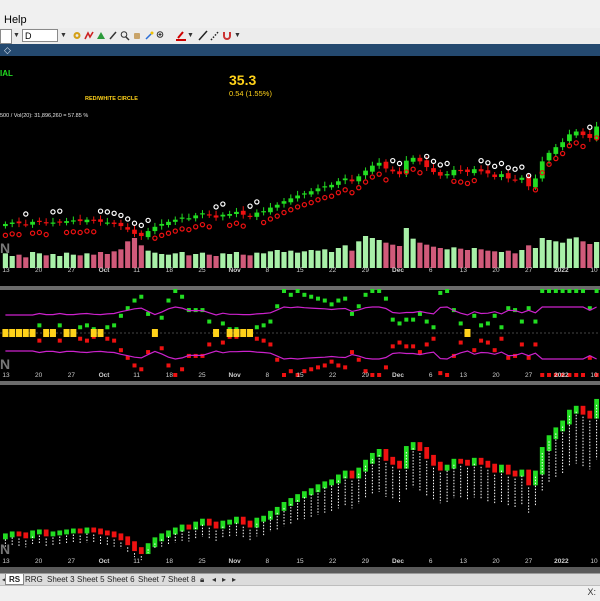 The height and width of the screenshot is (601, 600). What do you see at coordinates (61, 579) in the screenshot?
I see `sheet-tab-3: Sheet 3` at bounding box center [61, 579].